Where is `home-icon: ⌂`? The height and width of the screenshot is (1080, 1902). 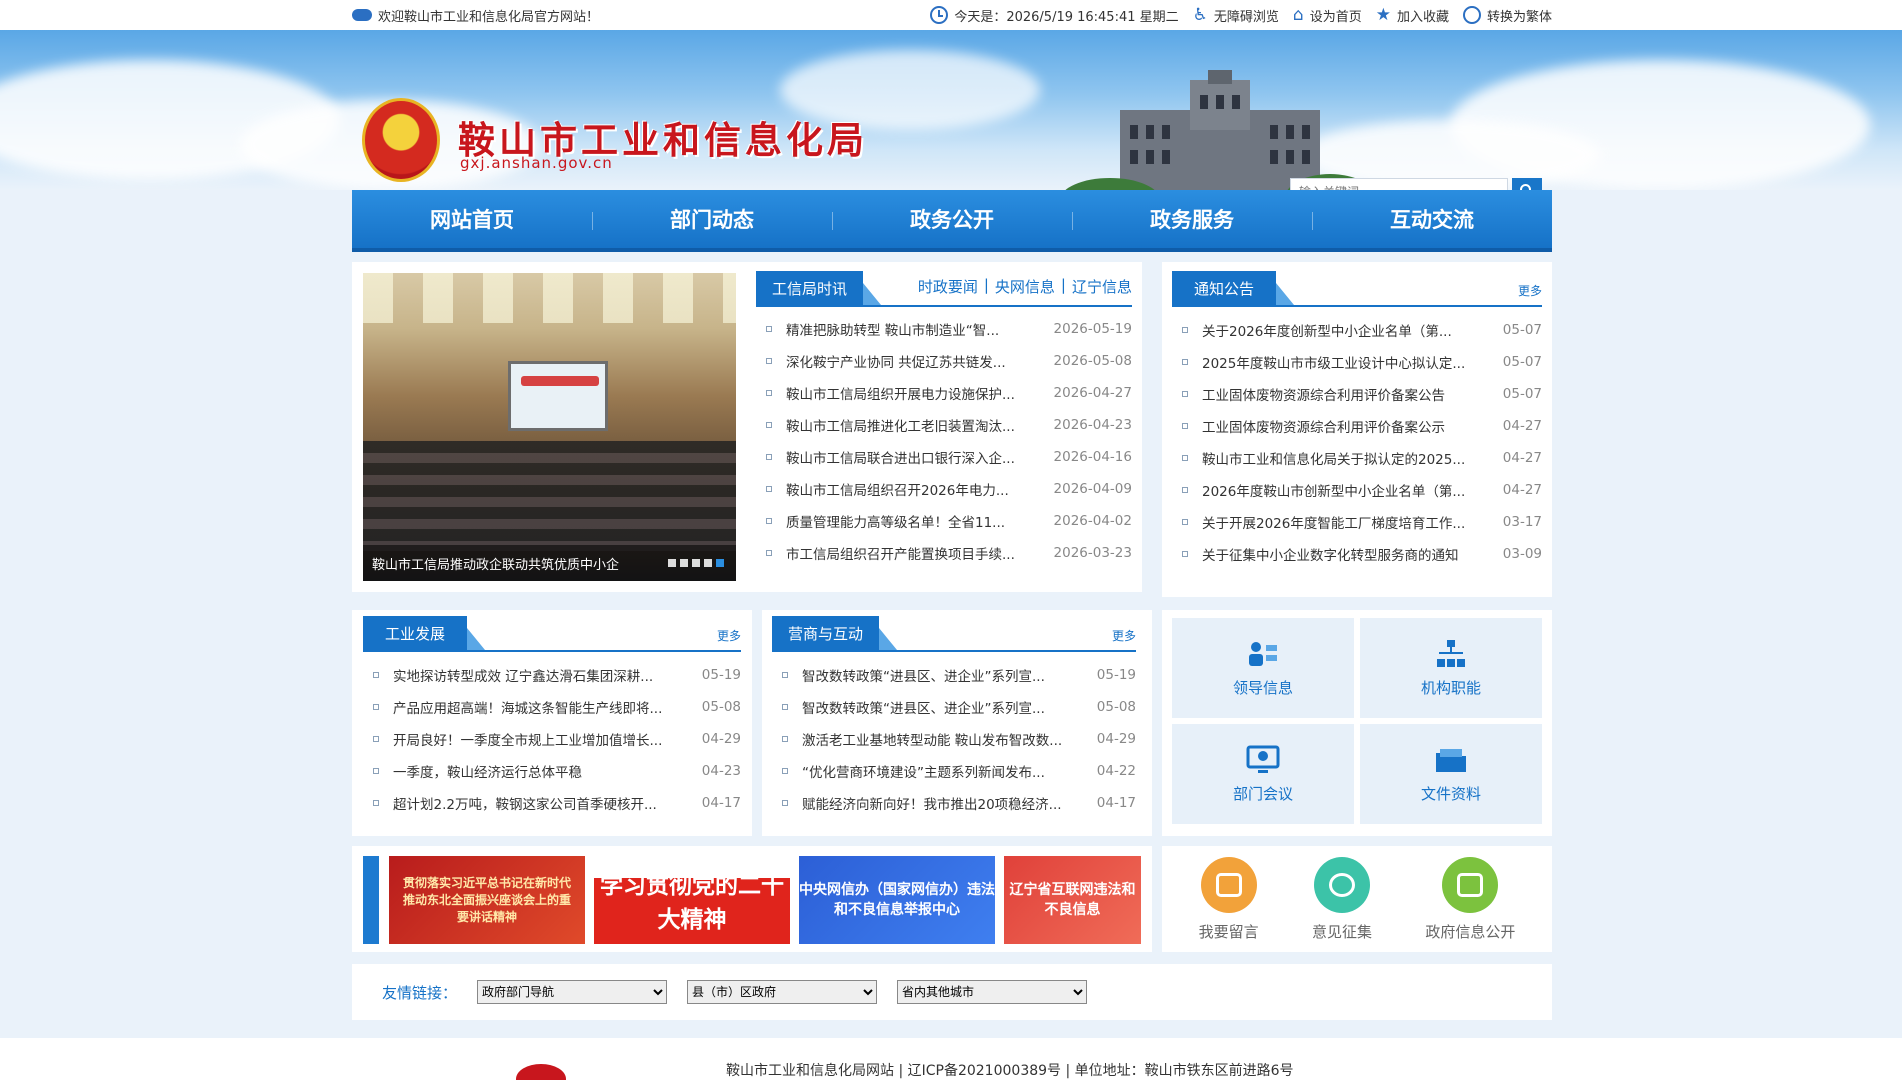
home-icon: ⌂ is located at coordinates (1298, 15).